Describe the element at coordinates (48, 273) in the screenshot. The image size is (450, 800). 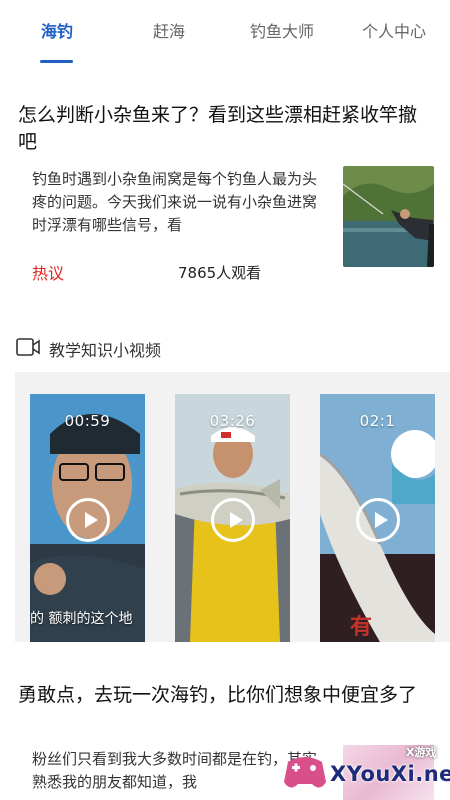
I see `hot-badge: 热议` at that location.